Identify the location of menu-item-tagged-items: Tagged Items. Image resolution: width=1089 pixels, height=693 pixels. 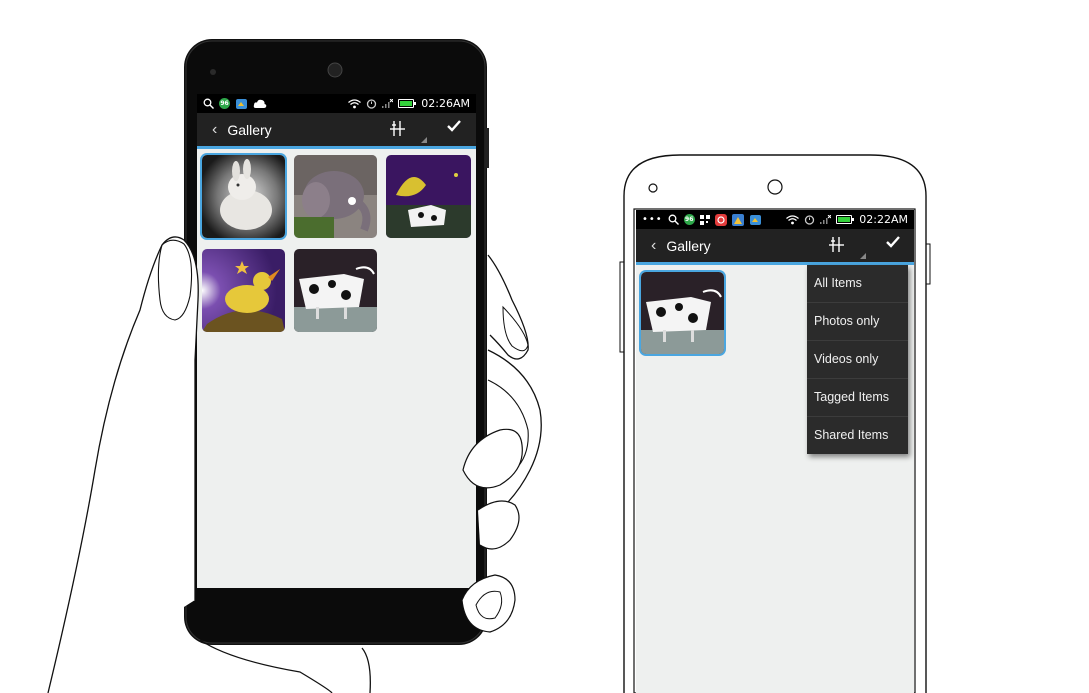
(857, 398).